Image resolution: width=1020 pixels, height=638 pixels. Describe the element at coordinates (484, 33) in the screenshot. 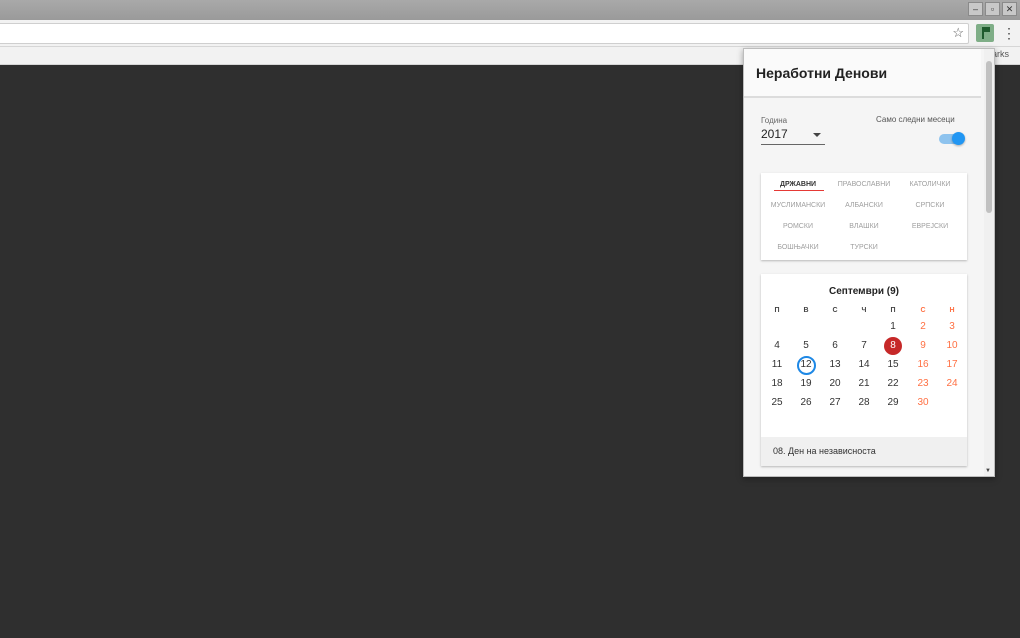

I see `address-bar: ☆` at that location.